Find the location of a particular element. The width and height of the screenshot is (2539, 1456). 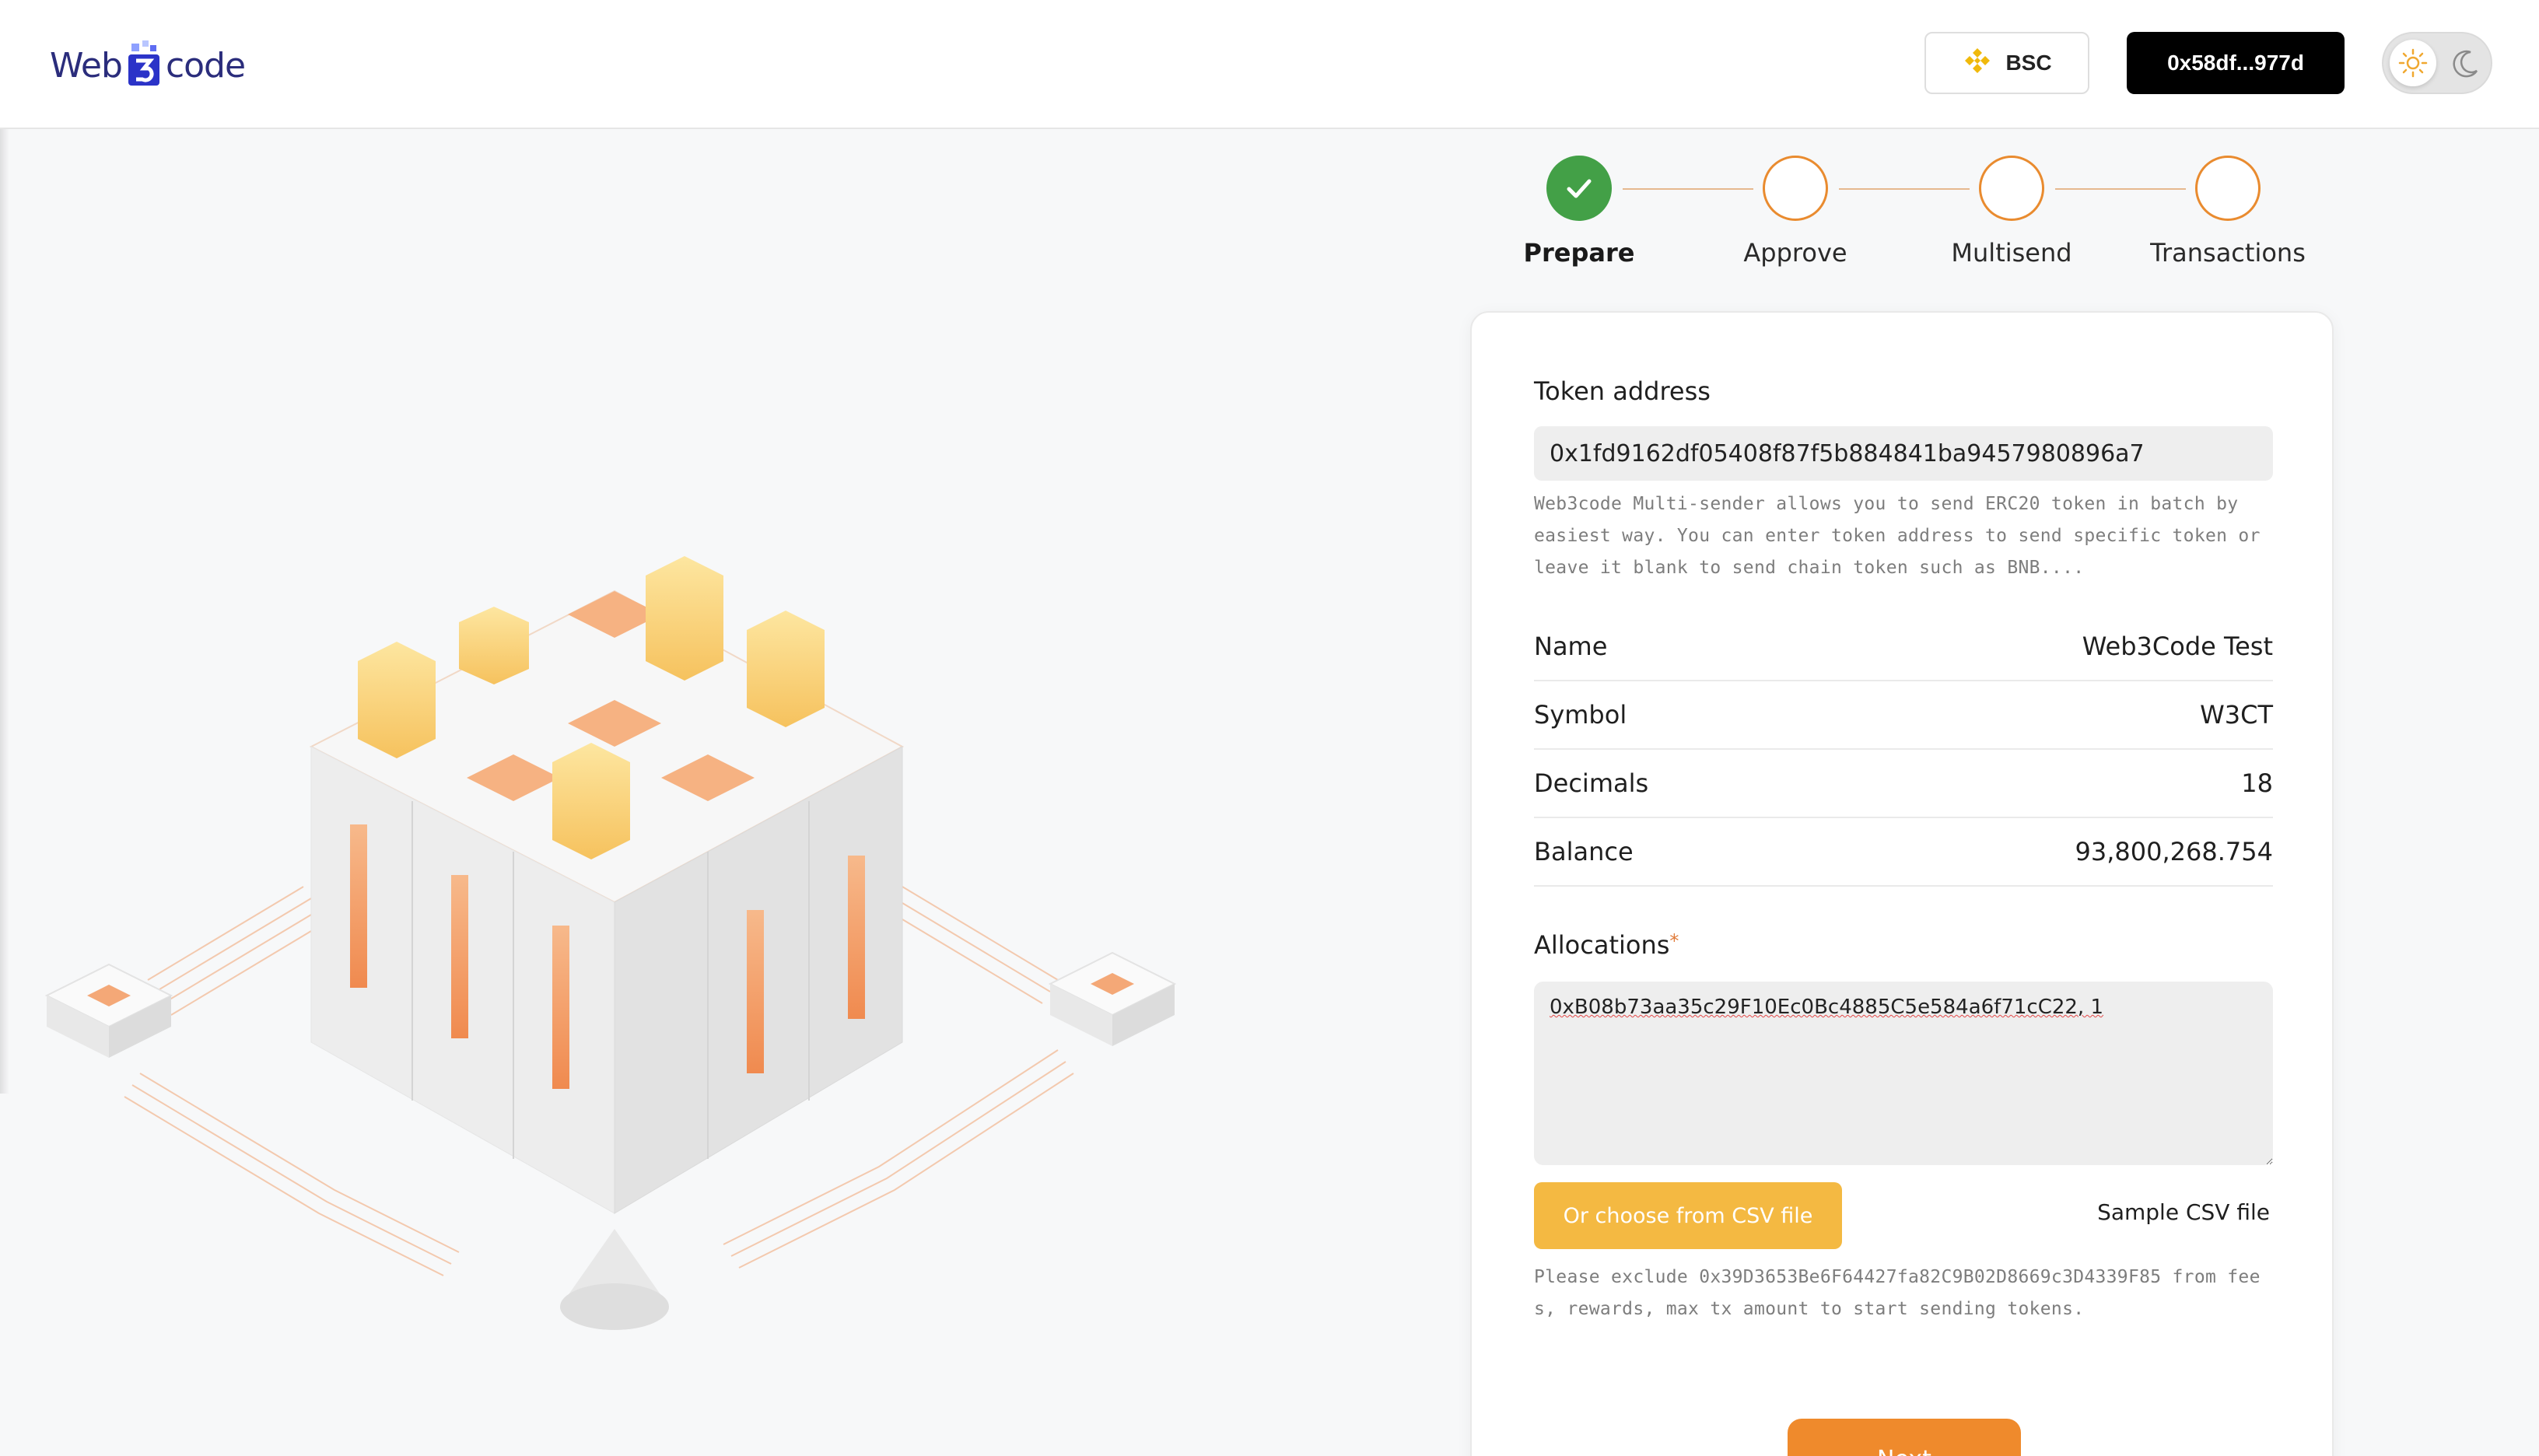

wallet-address-button: 0x58df...977d is located at coordinates (2236, 63).